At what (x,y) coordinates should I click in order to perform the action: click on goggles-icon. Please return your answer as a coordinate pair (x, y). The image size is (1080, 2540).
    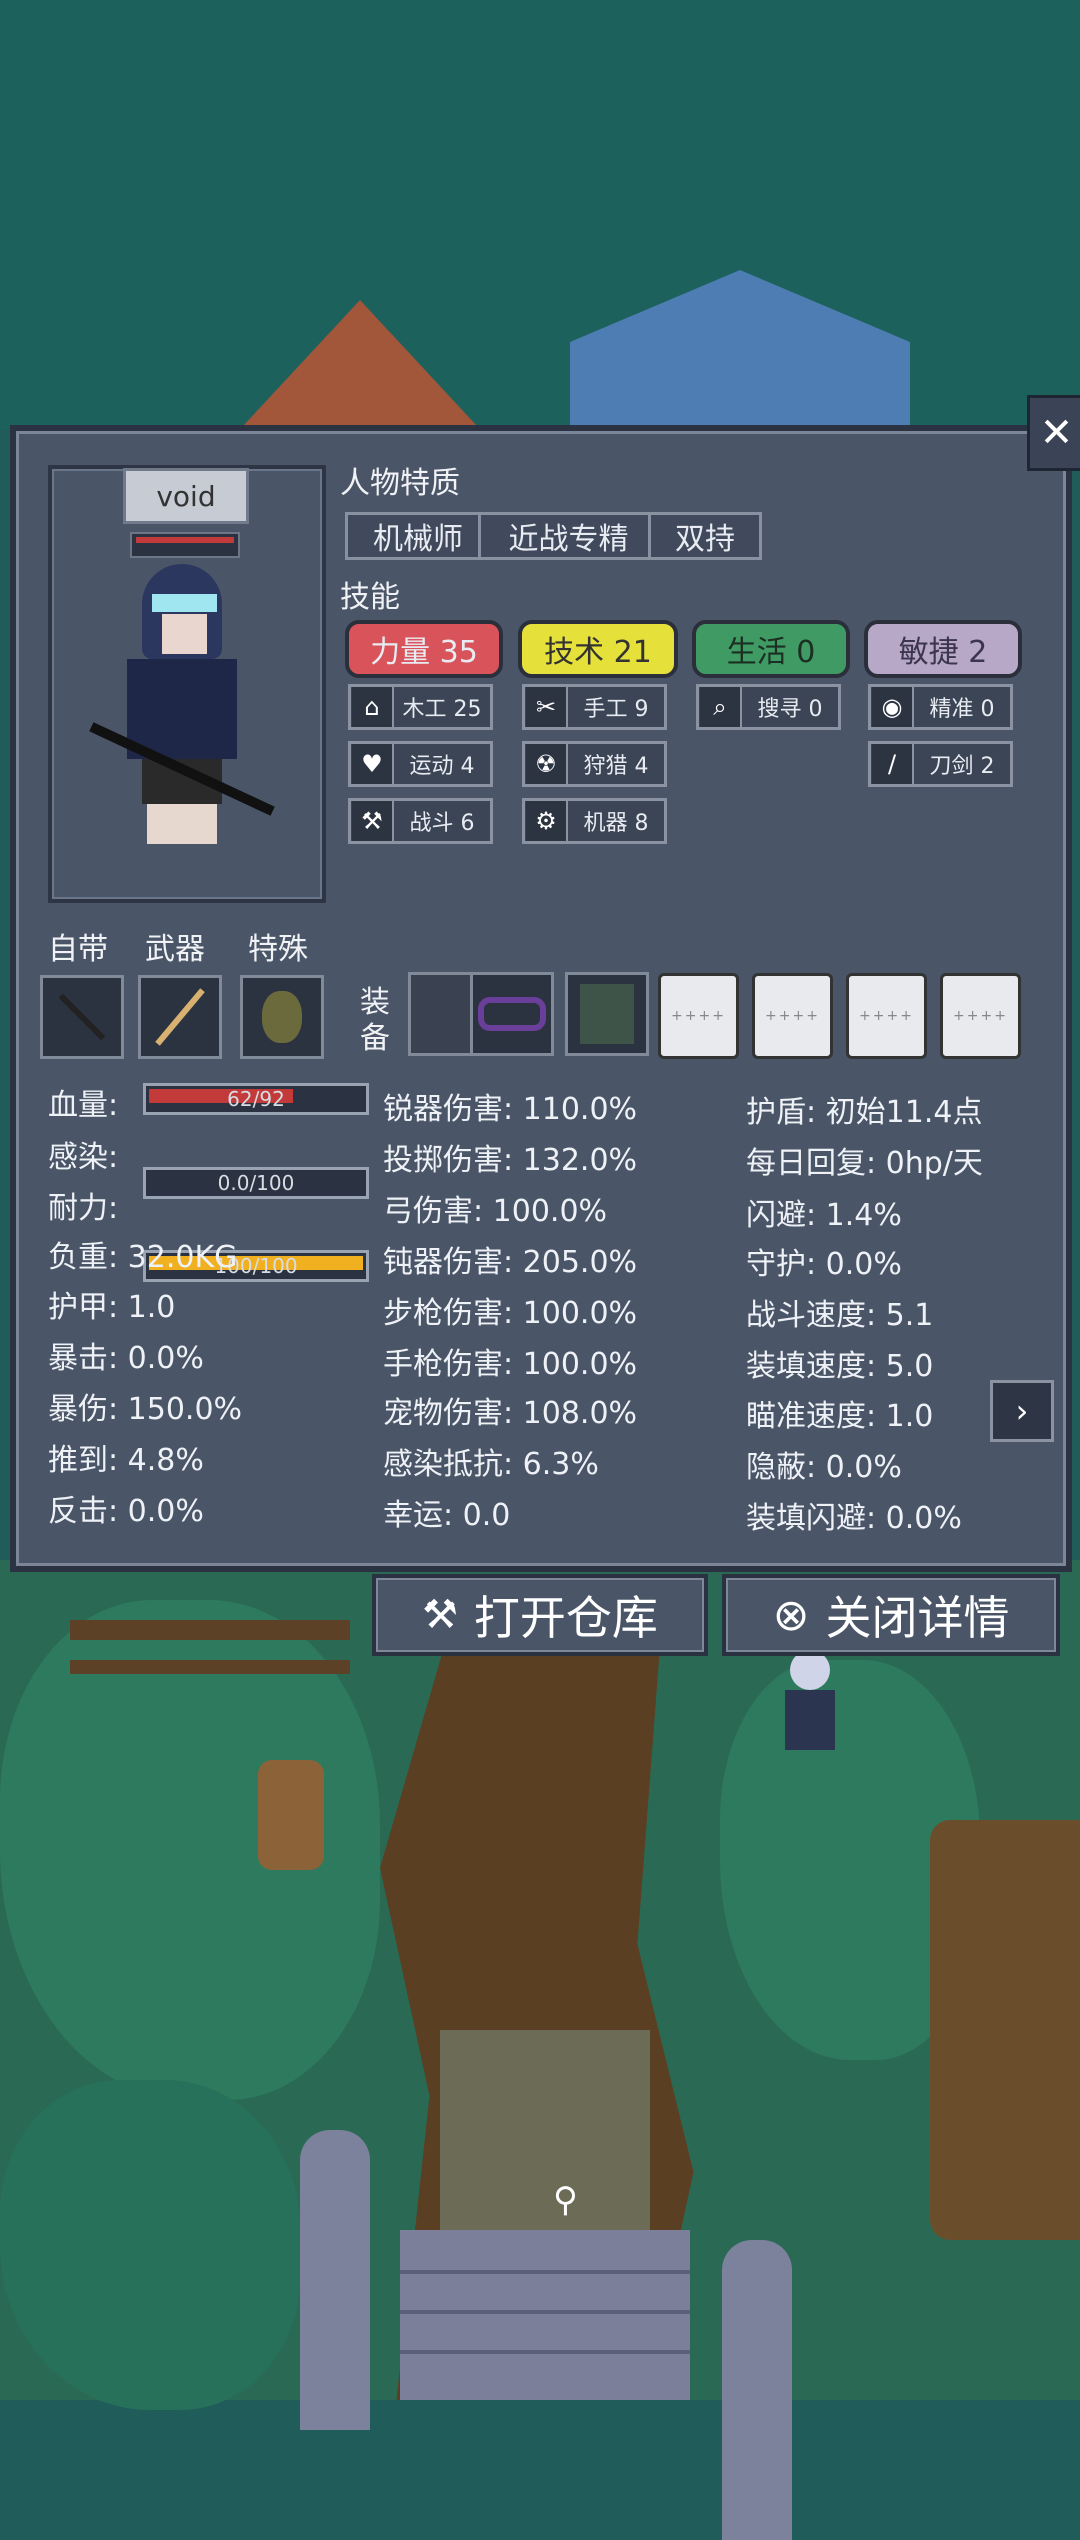
    Looking at the image, I should click on (512, 1014).